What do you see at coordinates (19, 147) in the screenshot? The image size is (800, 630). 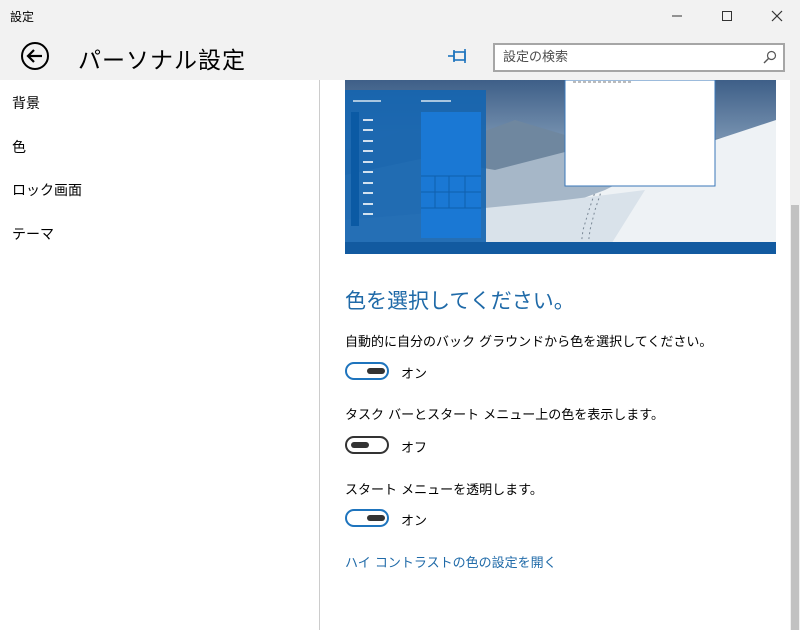 I see `sidebar-item-colors: 色` at bounding box center [19, 147].